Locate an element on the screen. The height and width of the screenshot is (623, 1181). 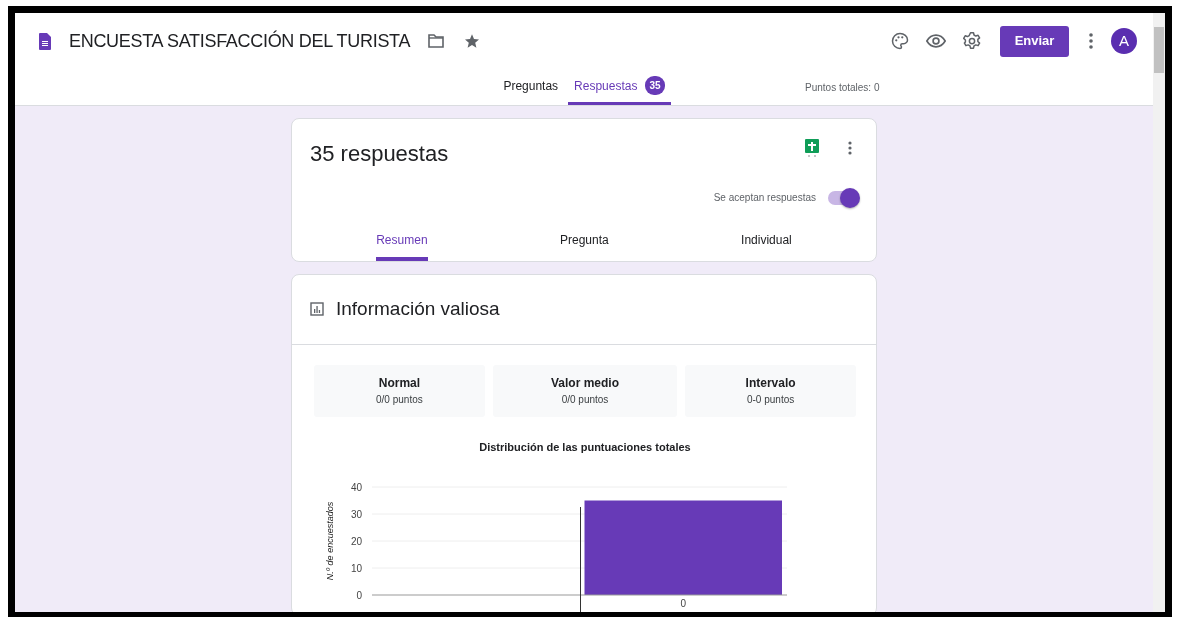
palette-icon is located at coordinates (900, 41).